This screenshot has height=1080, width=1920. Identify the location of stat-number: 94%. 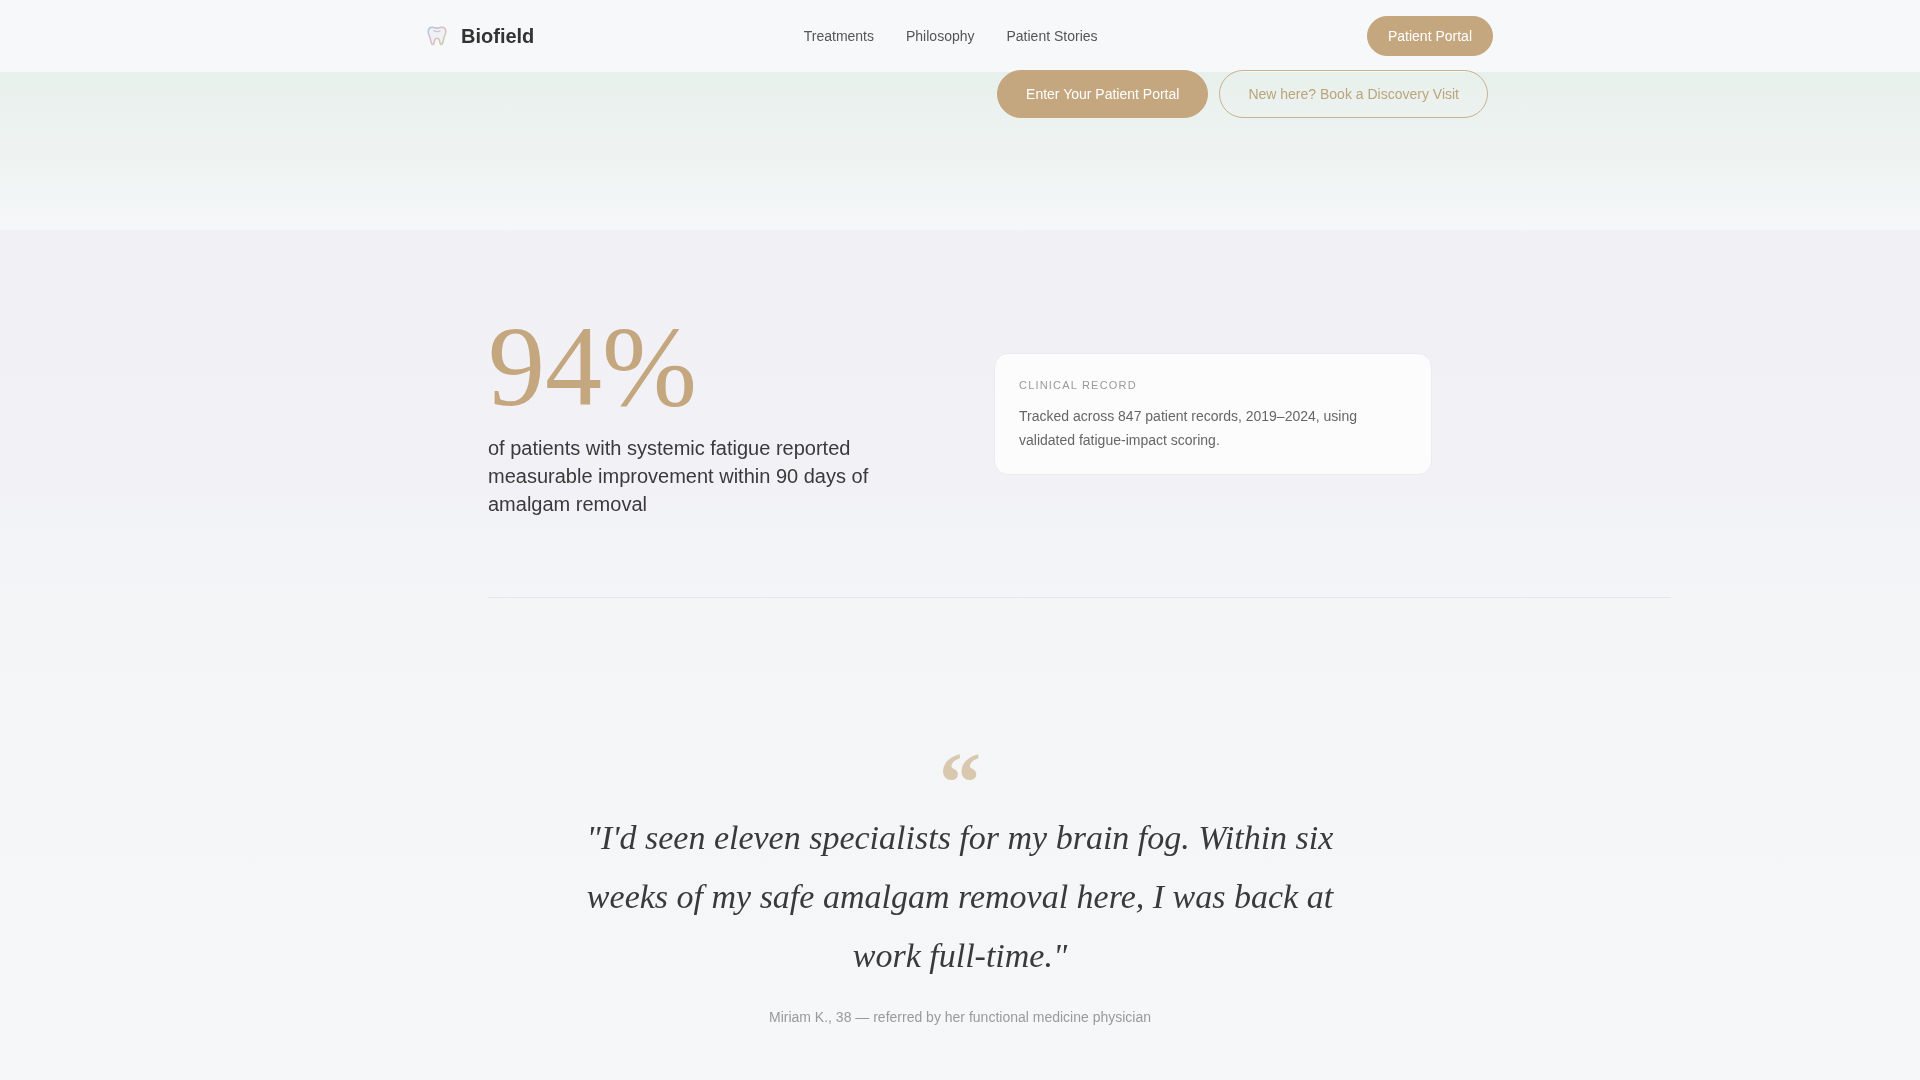
(593, 367).